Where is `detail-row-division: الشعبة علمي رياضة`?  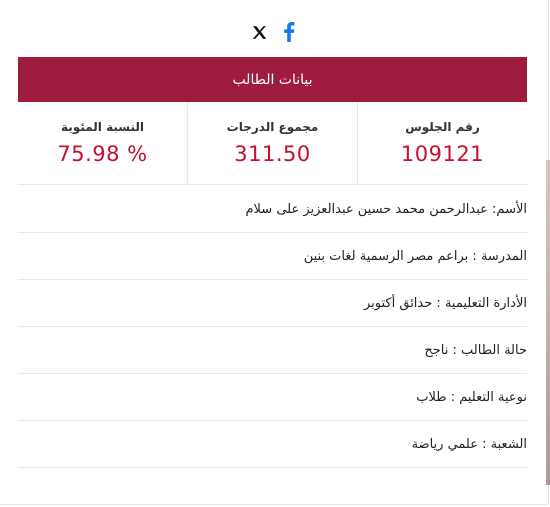 detail-row-division: الشعبة علمي رياضة is located at coordinates (272, 444).